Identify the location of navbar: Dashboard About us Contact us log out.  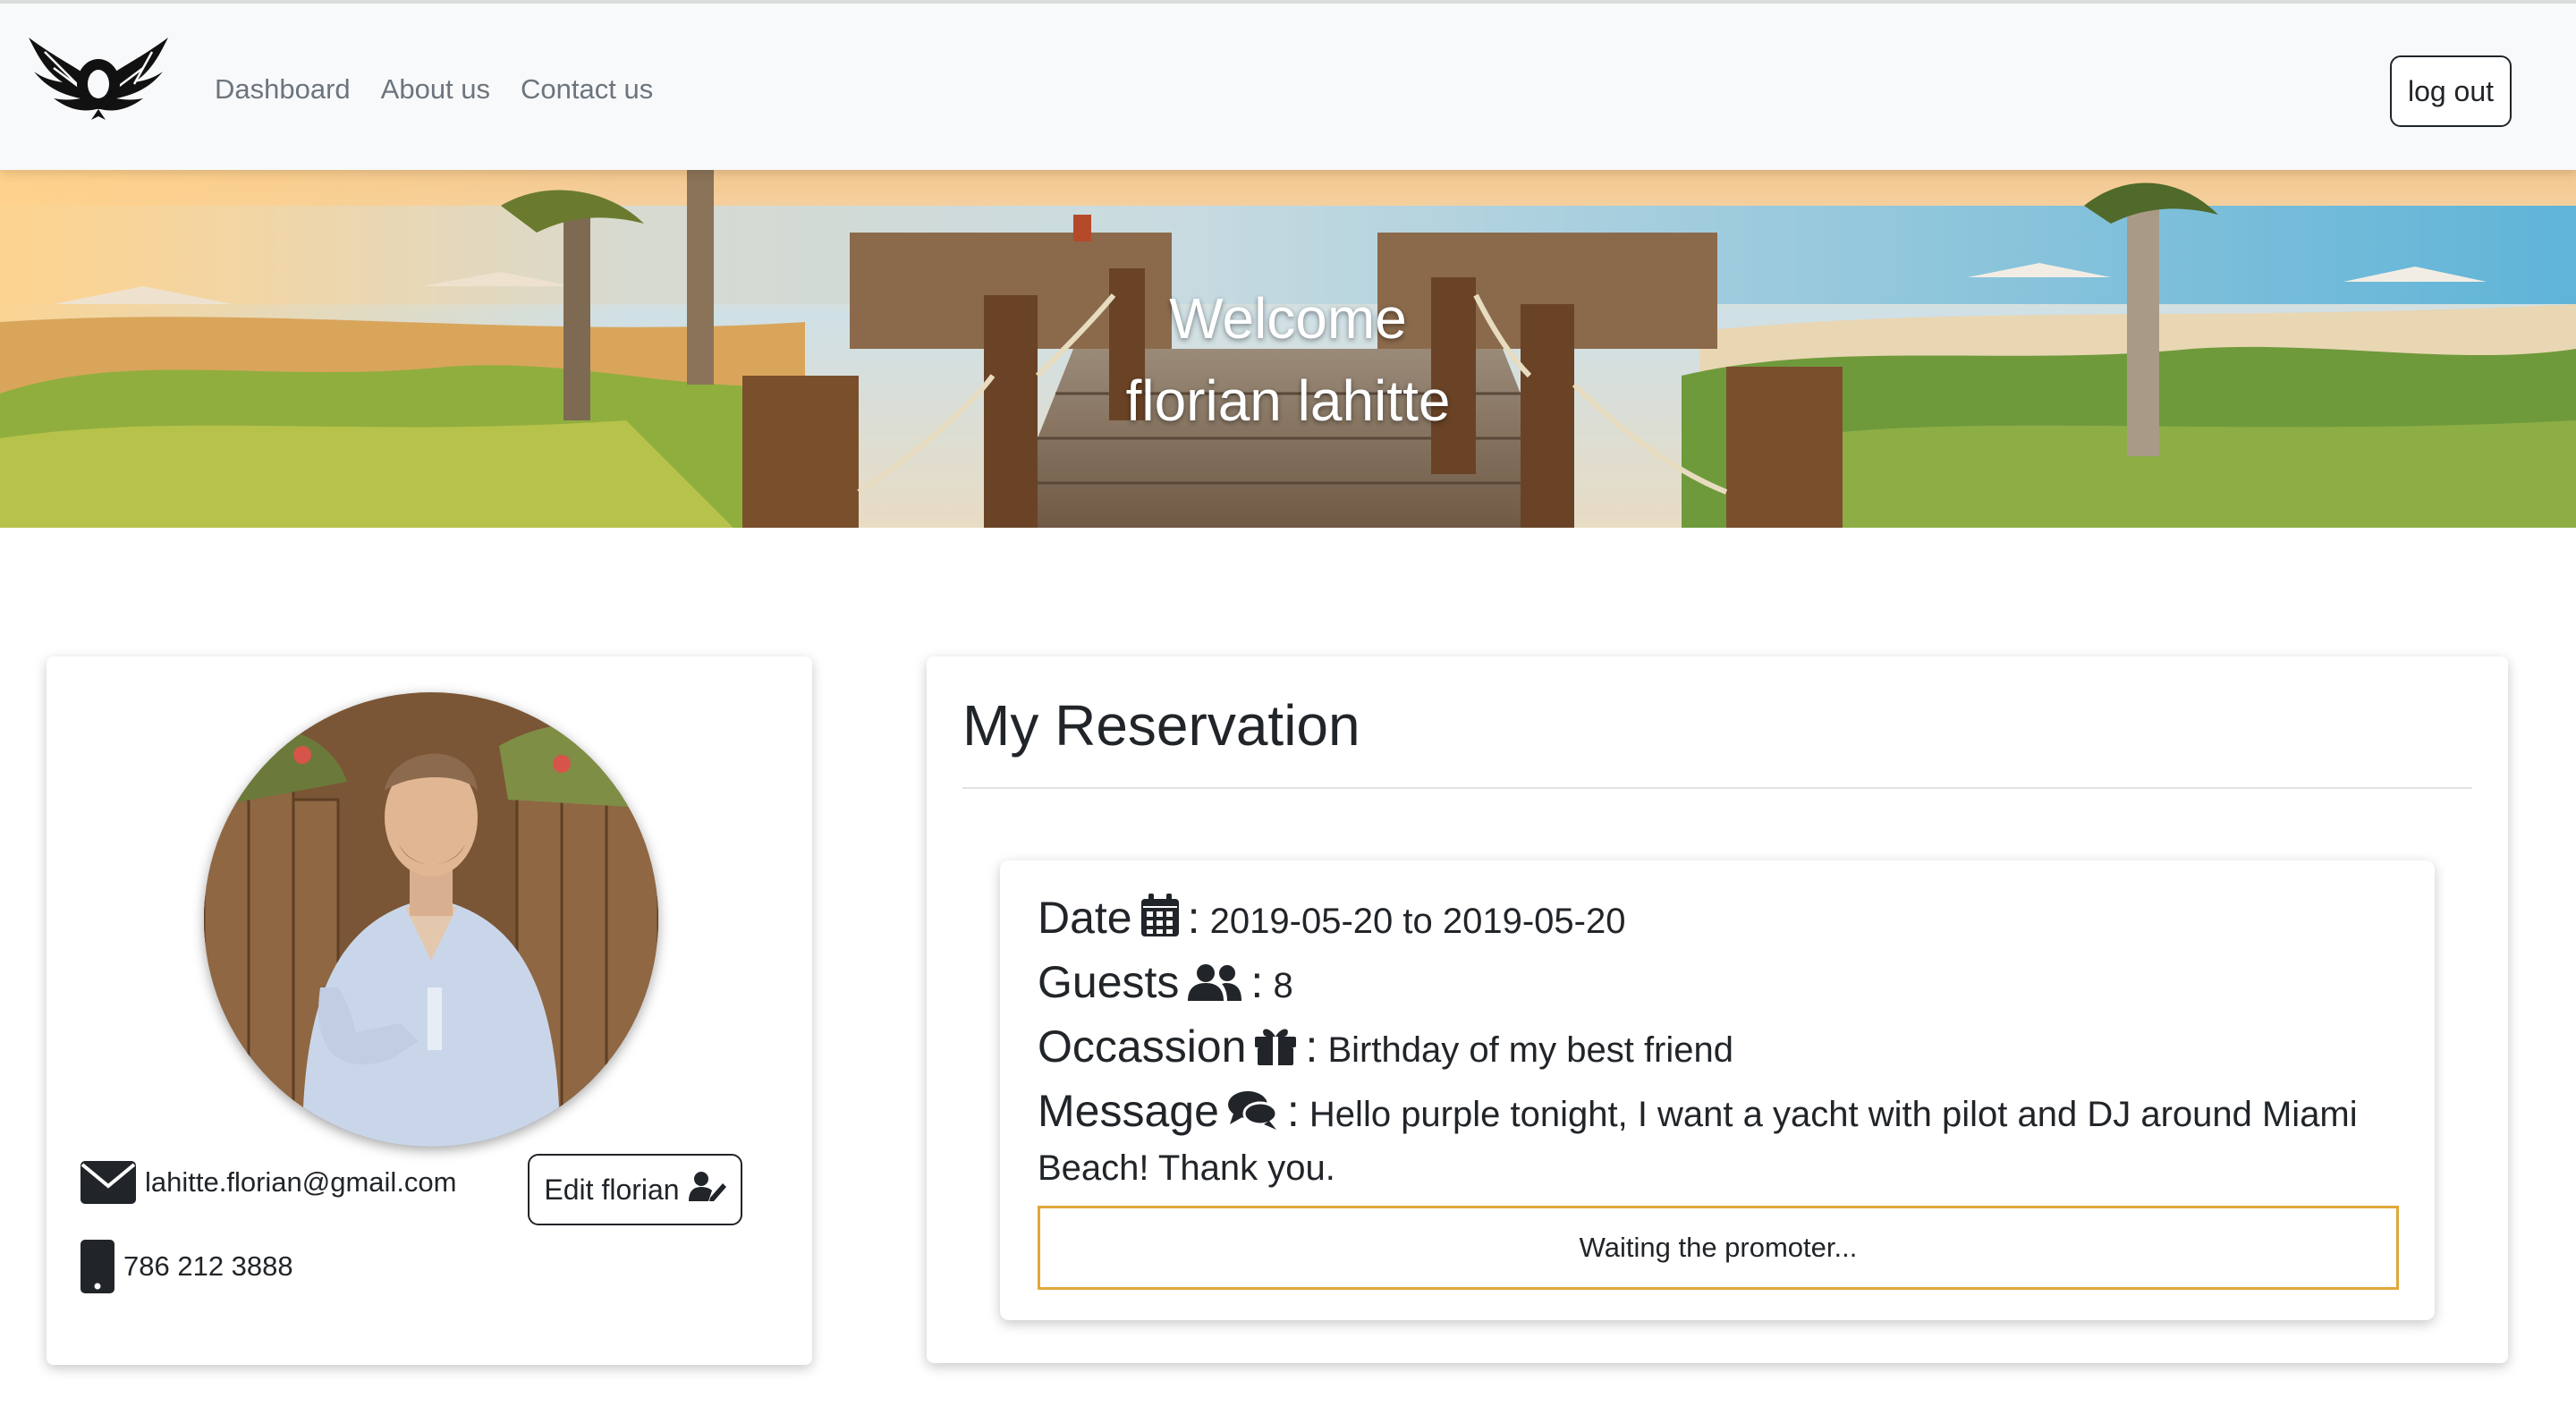
(1288, 85).